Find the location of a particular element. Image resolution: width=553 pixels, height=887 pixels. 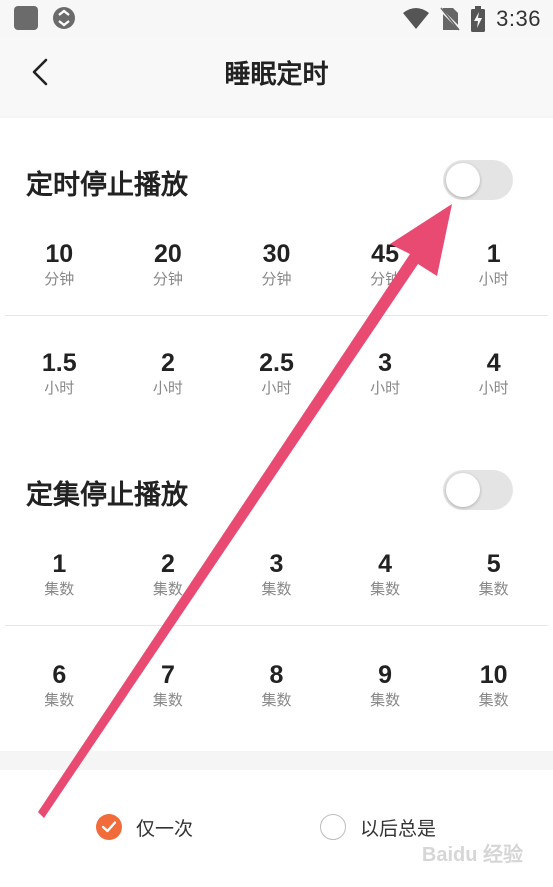

episode-option: 4 集数 is located at coordinates (385, 575).